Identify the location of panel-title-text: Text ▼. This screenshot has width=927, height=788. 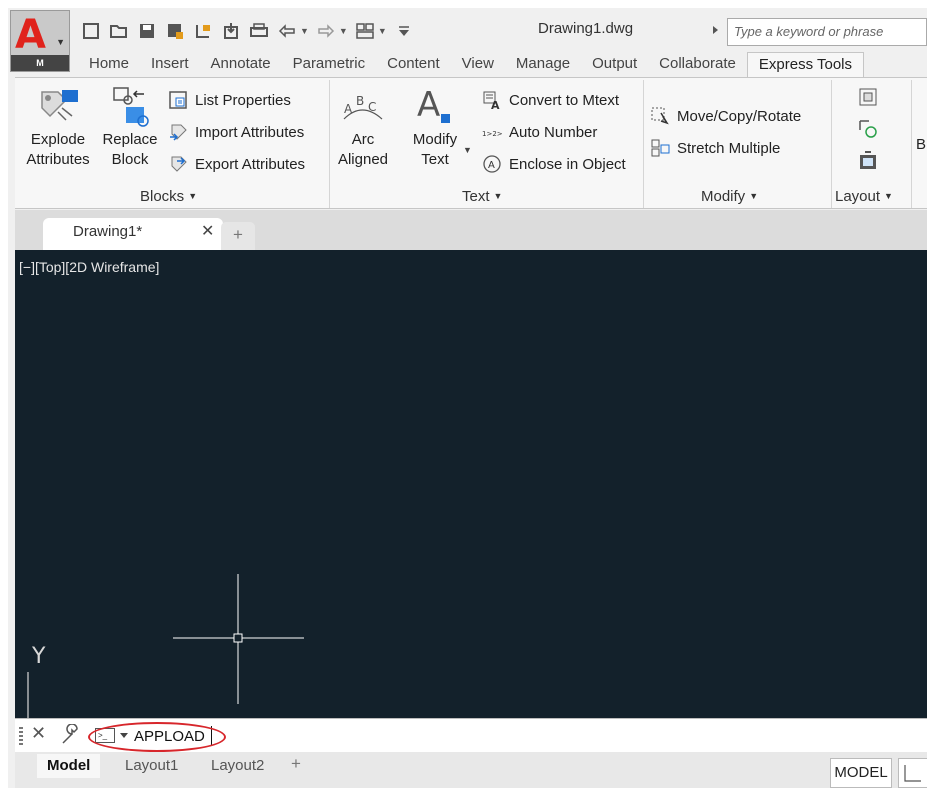
(482, 196).